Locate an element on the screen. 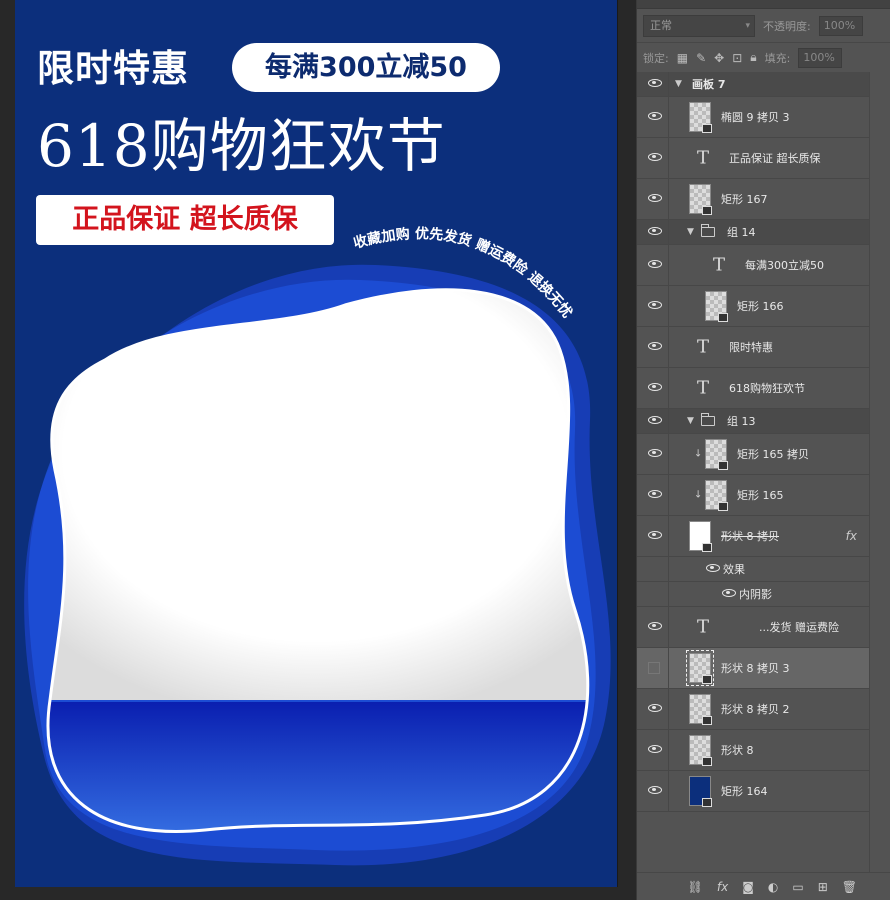 Image resolution: width=890 pixels, height=900 pixels. layer-row: T 正品保证 超长质保 is located at coordinates (753, 158).